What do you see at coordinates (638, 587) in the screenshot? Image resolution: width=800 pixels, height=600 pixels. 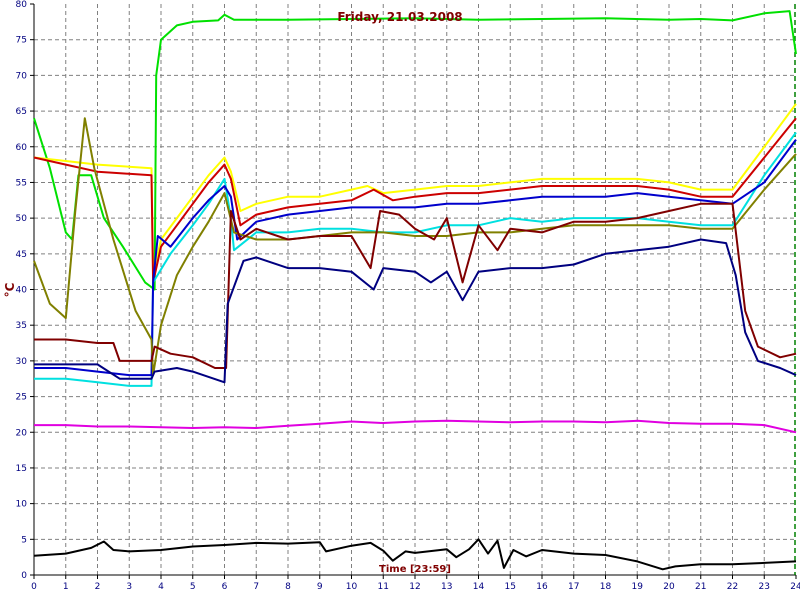 I see `x-tick-label: 19` at bounding box center [638, 587].